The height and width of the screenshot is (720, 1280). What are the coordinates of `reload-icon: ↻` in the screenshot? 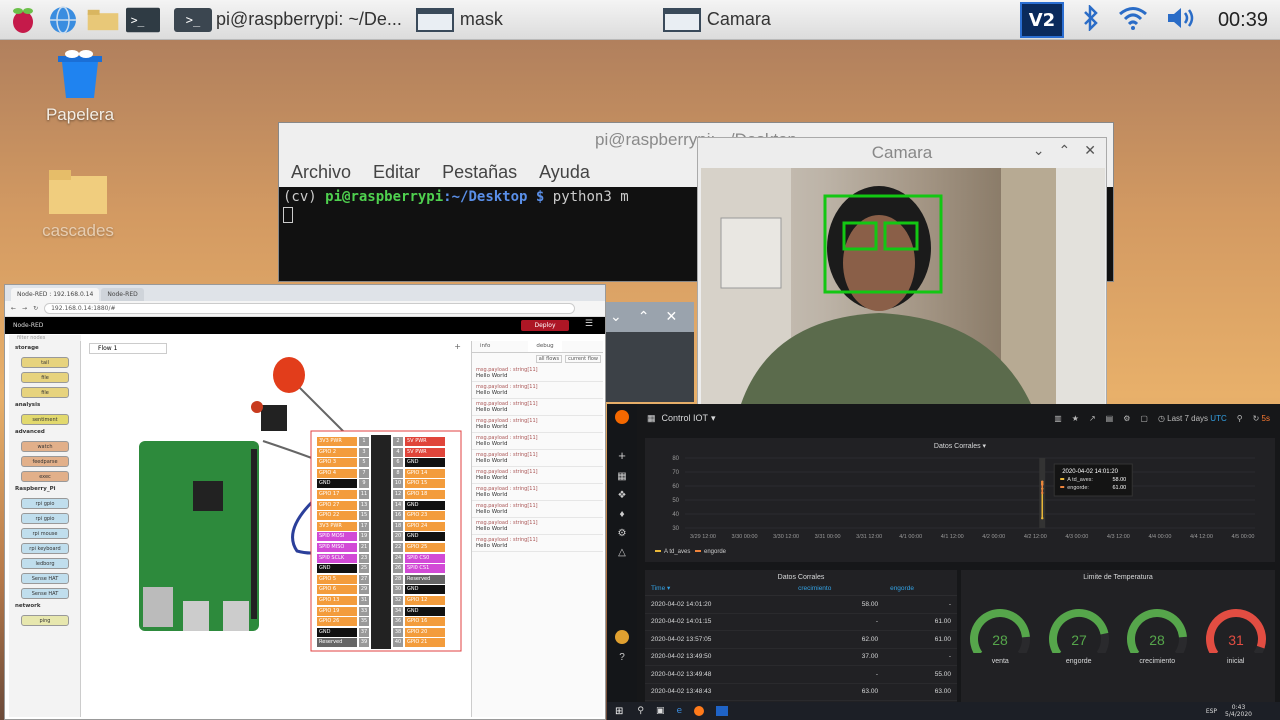 It's located at (35, 308).